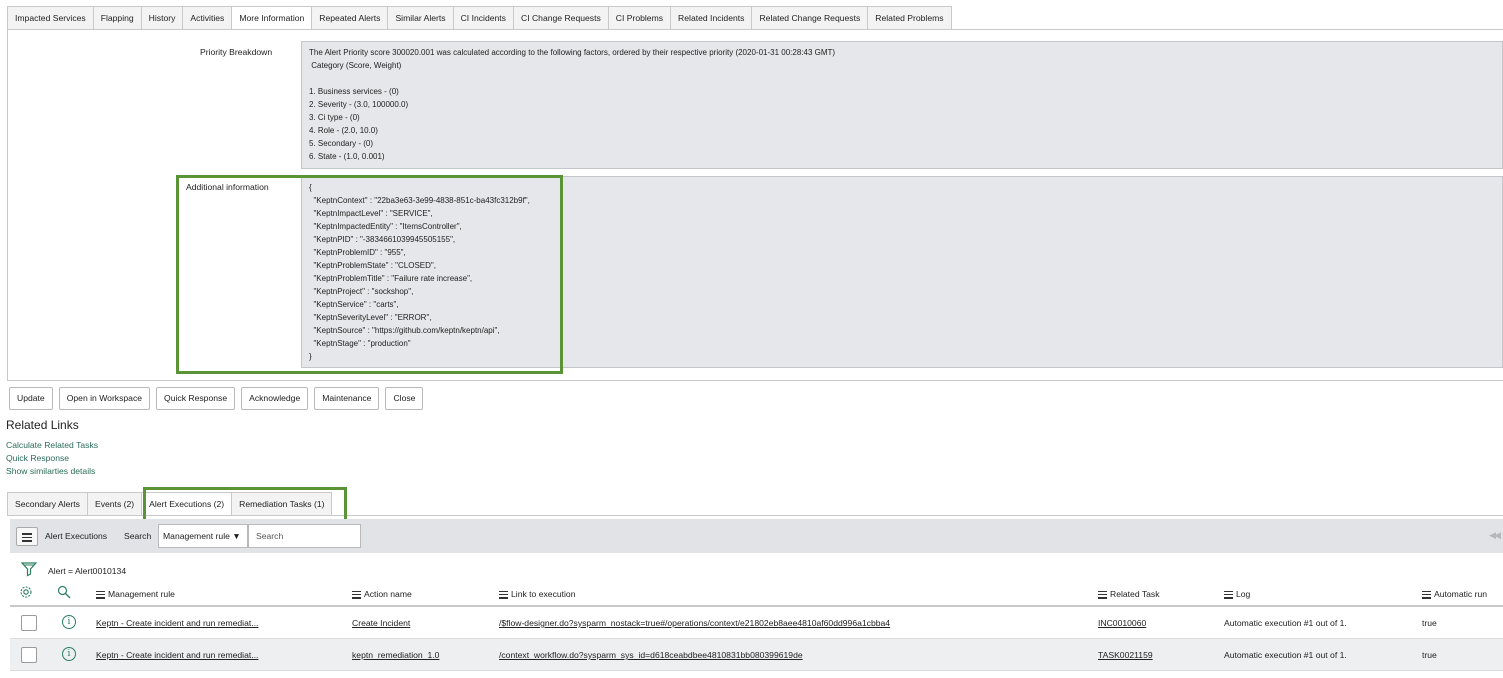 This screenshot has height=678, width=1503. I want to click on column-search-icon, so click(64, 593).